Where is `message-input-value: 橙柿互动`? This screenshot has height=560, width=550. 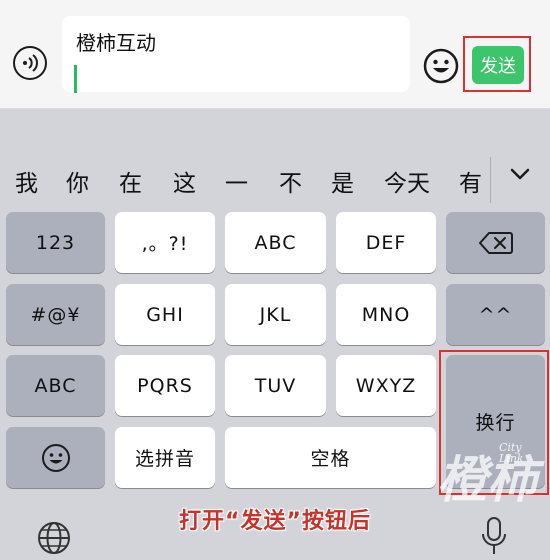
message-input-value: 橙柿互动 is located at coordinates (116, 43).